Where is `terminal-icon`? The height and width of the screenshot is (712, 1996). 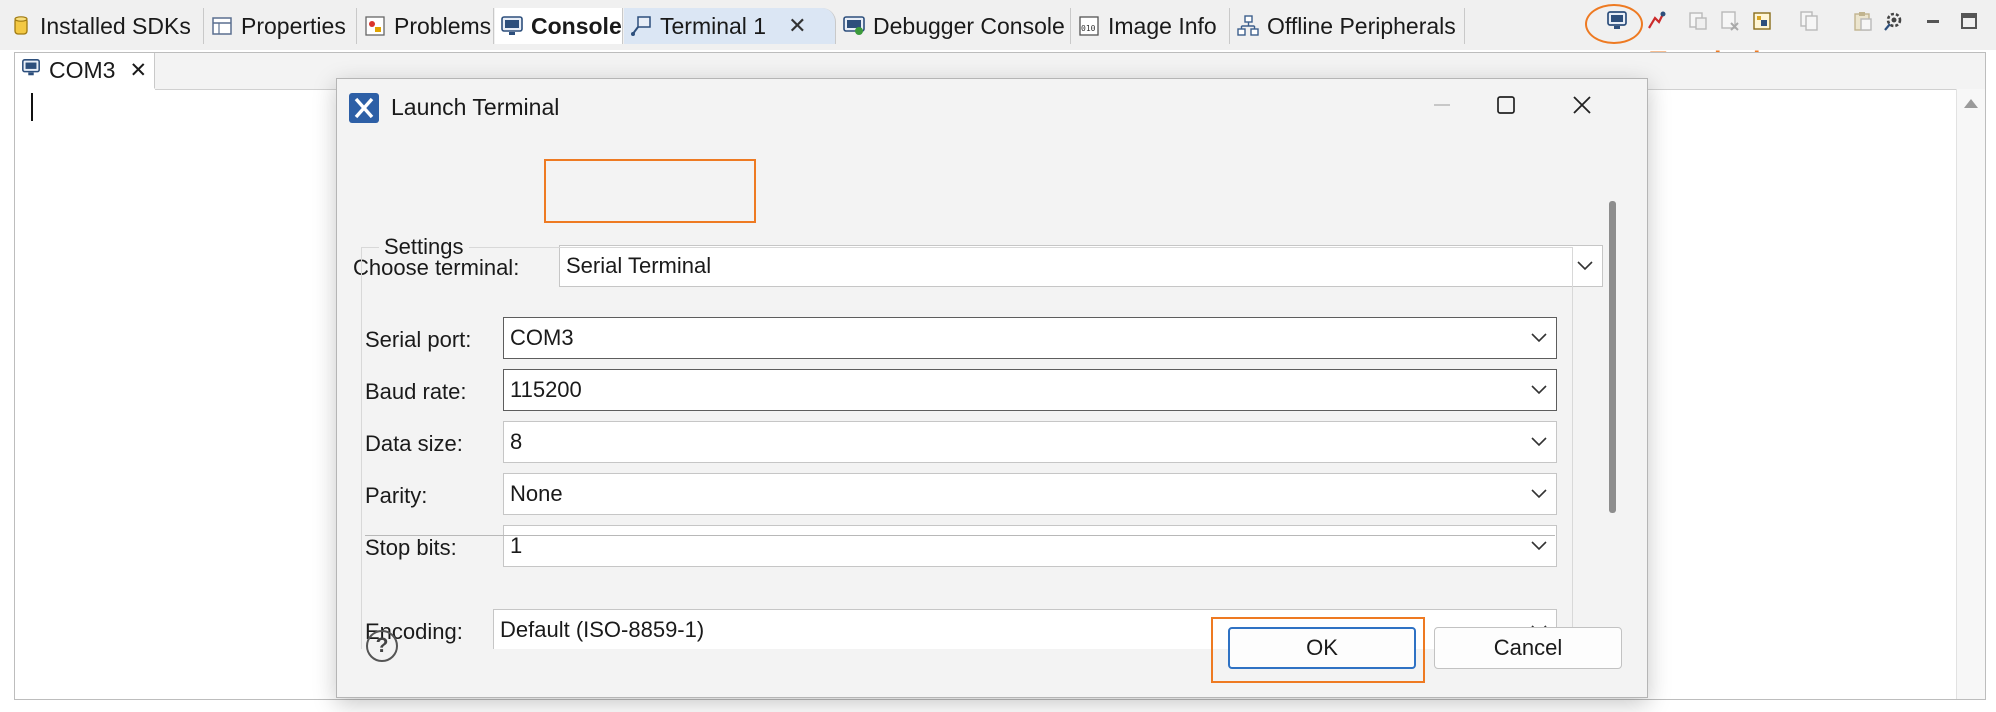 terminal-icon is located at coordinates (641, 26).